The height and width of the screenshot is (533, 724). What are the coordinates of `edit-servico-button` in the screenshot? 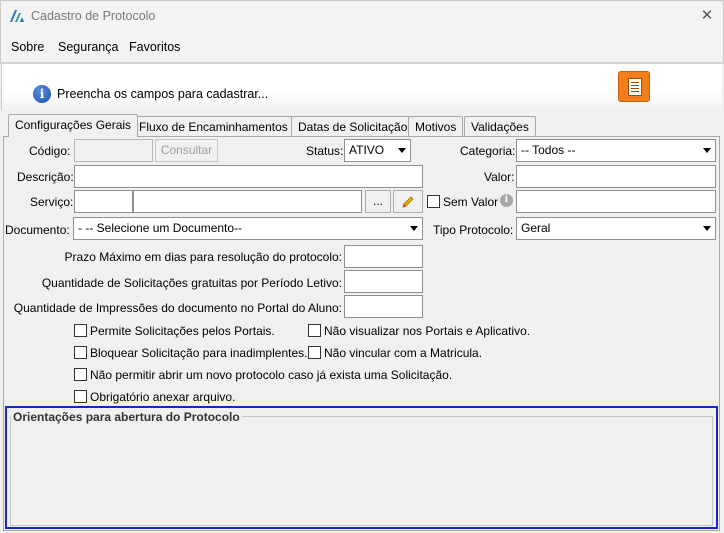 It's located at (408, 201).